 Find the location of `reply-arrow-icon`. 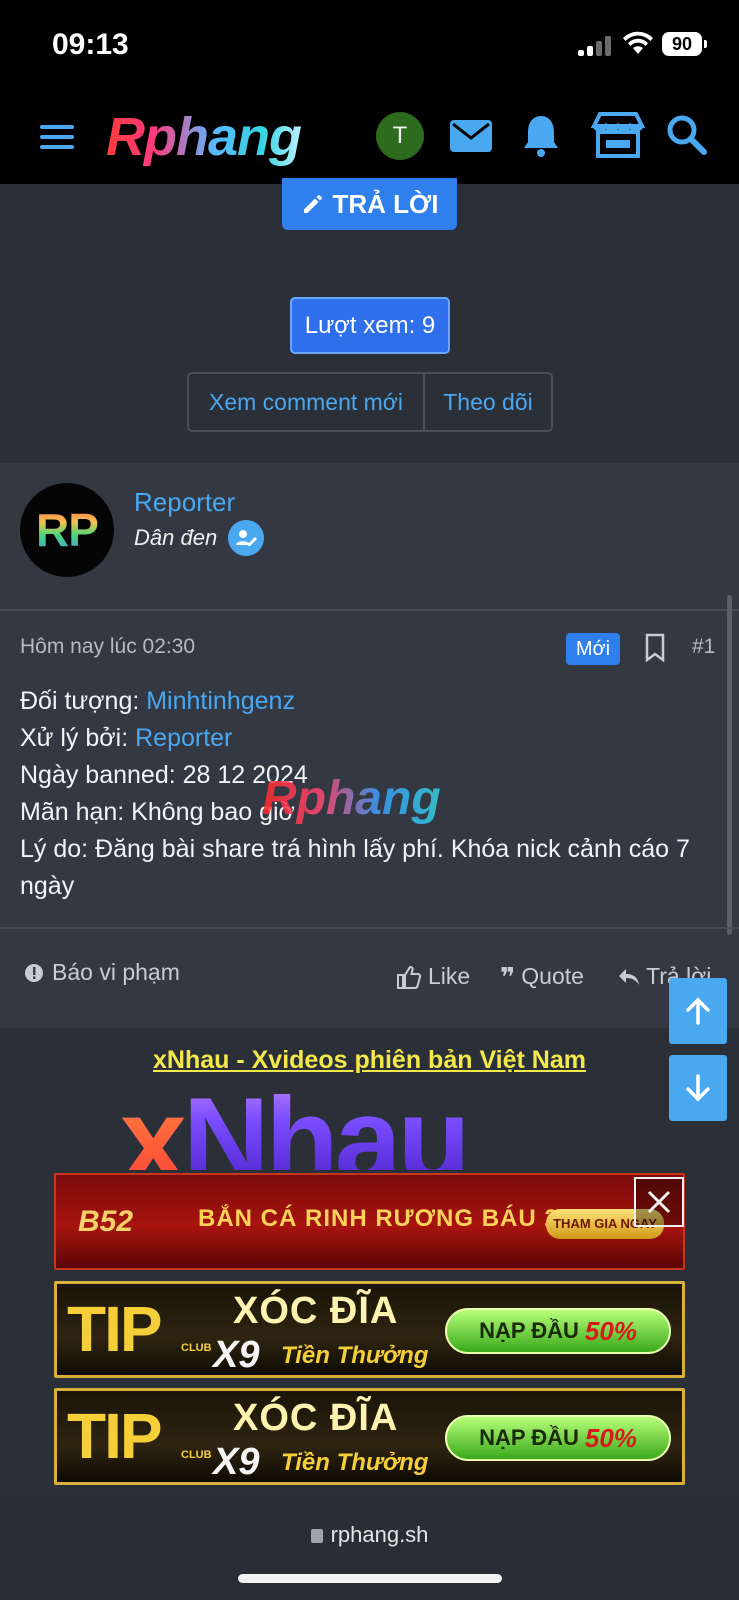

reply-arrow-icon is located at coordinates (629, 976).